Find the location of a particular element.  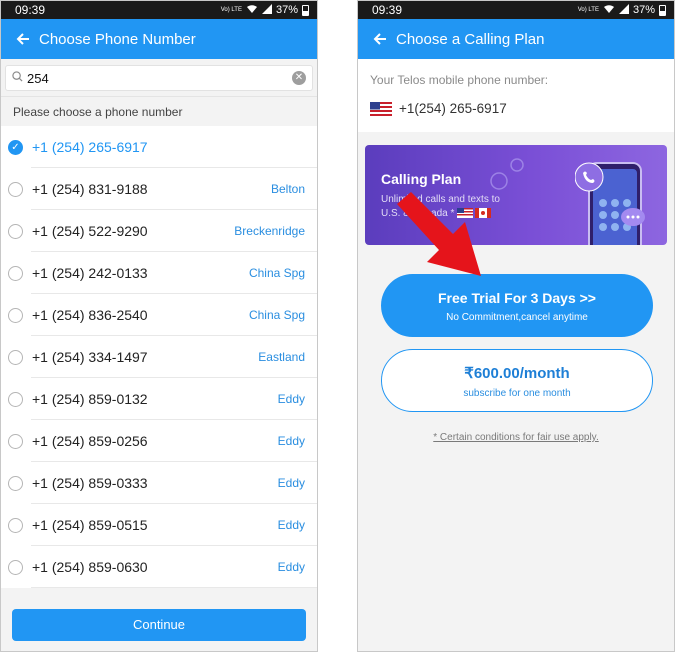

number-text: +1 (254) 859-0333 is located at coordinates (90, 483).